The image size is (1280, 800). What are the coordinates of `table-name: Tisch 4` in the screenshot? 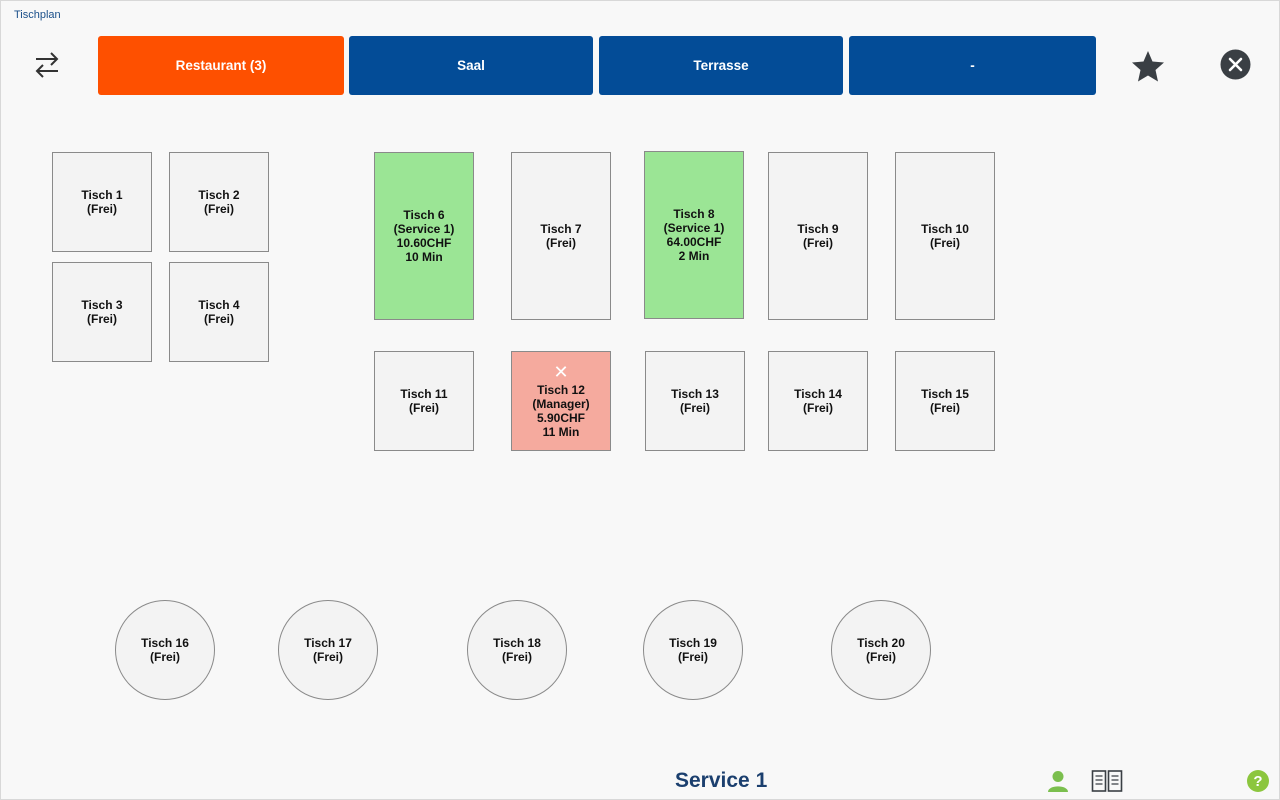 It's located at (219, 305).